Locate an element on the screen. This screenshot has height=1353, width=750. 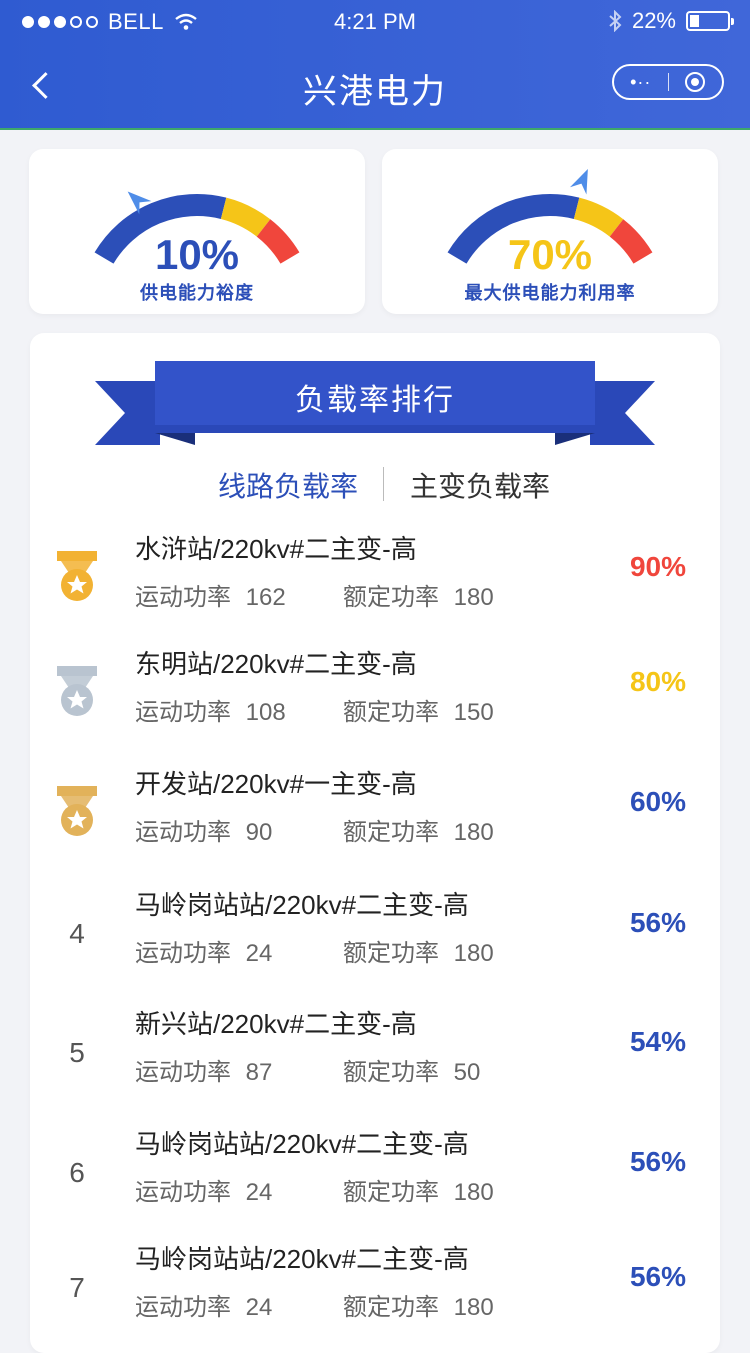
rank-badge: 7 is located at coordinates (77, 1288).